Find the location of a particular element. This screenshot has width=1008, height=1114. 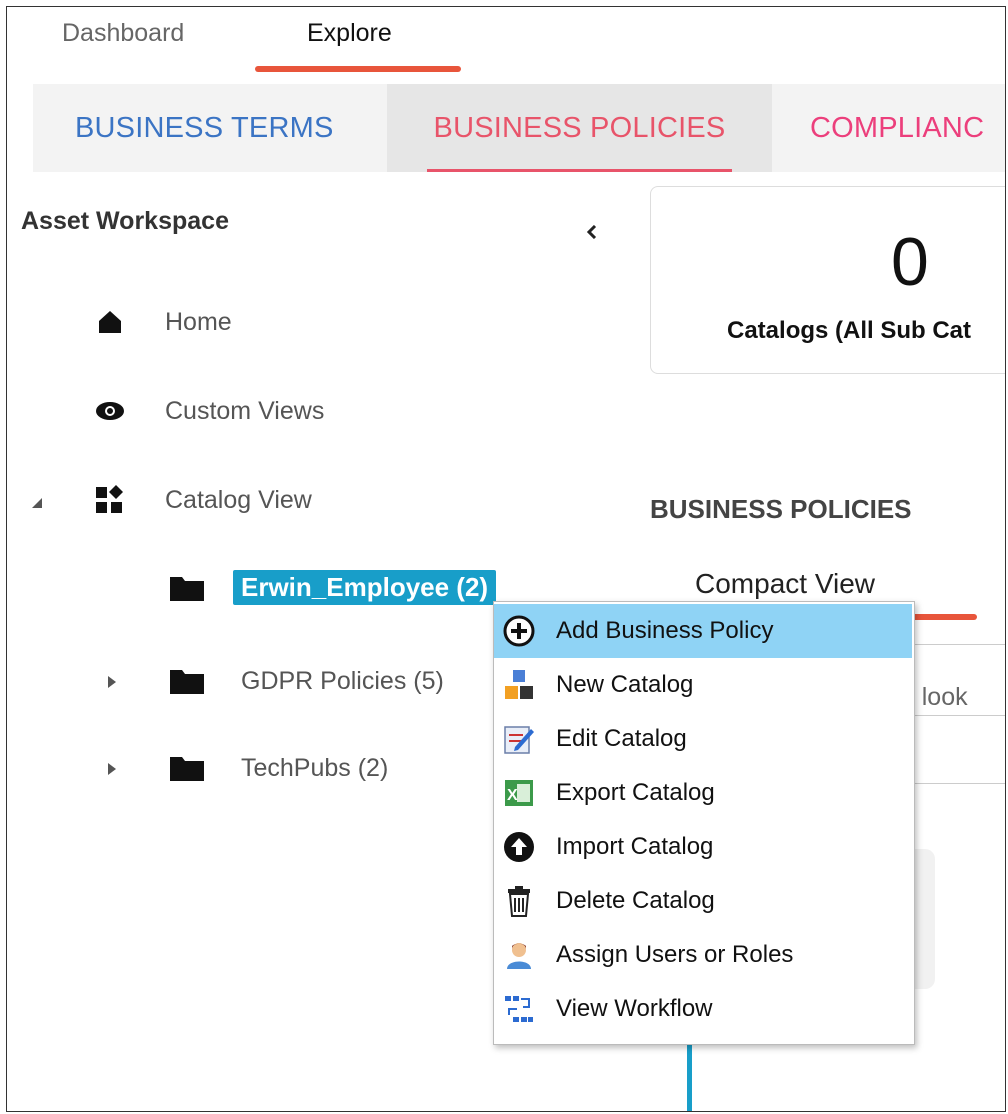

catalog-label: Erwin_Employee (2) is located at coordinates (365, 587).